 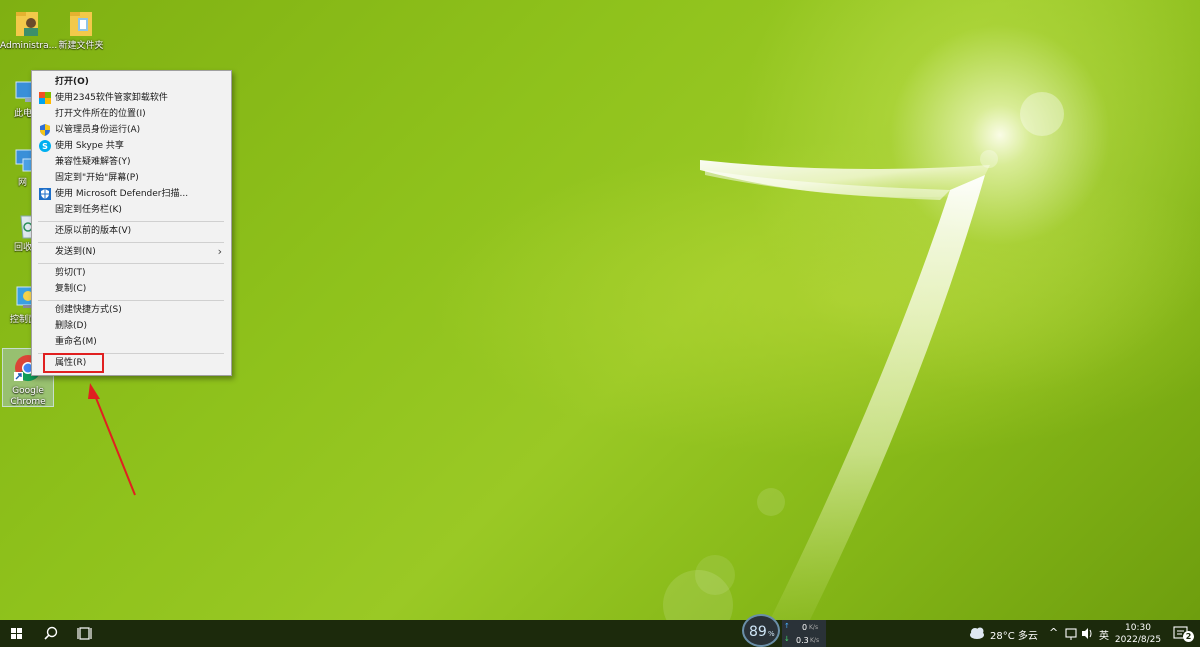 What do you see at coordinates (804, 633) in the screenshot?
I see `net-speed-panel: ↑ 0 K/s ↓ 0.3 K/s` at bounding box center [804, 633].